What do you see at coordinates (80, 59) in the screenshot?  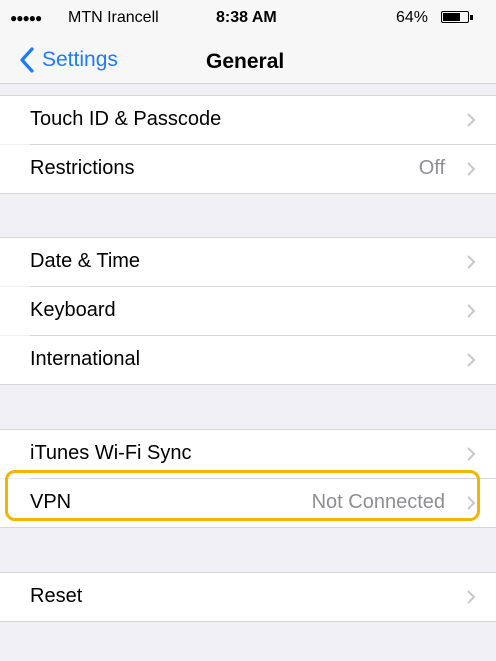 I see `back-button-label: Settings` at bounding box center [80, 59].